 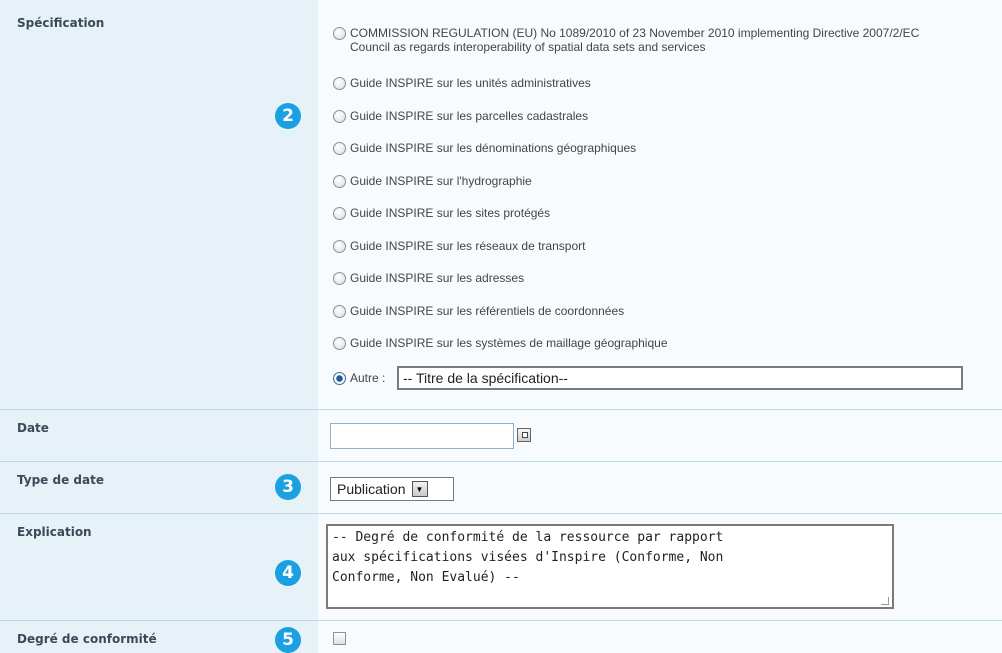 What do you see at coordinates (885, 601) in the screenshot?
I see `resize-grip-icon` at bounding box center [885, 601].